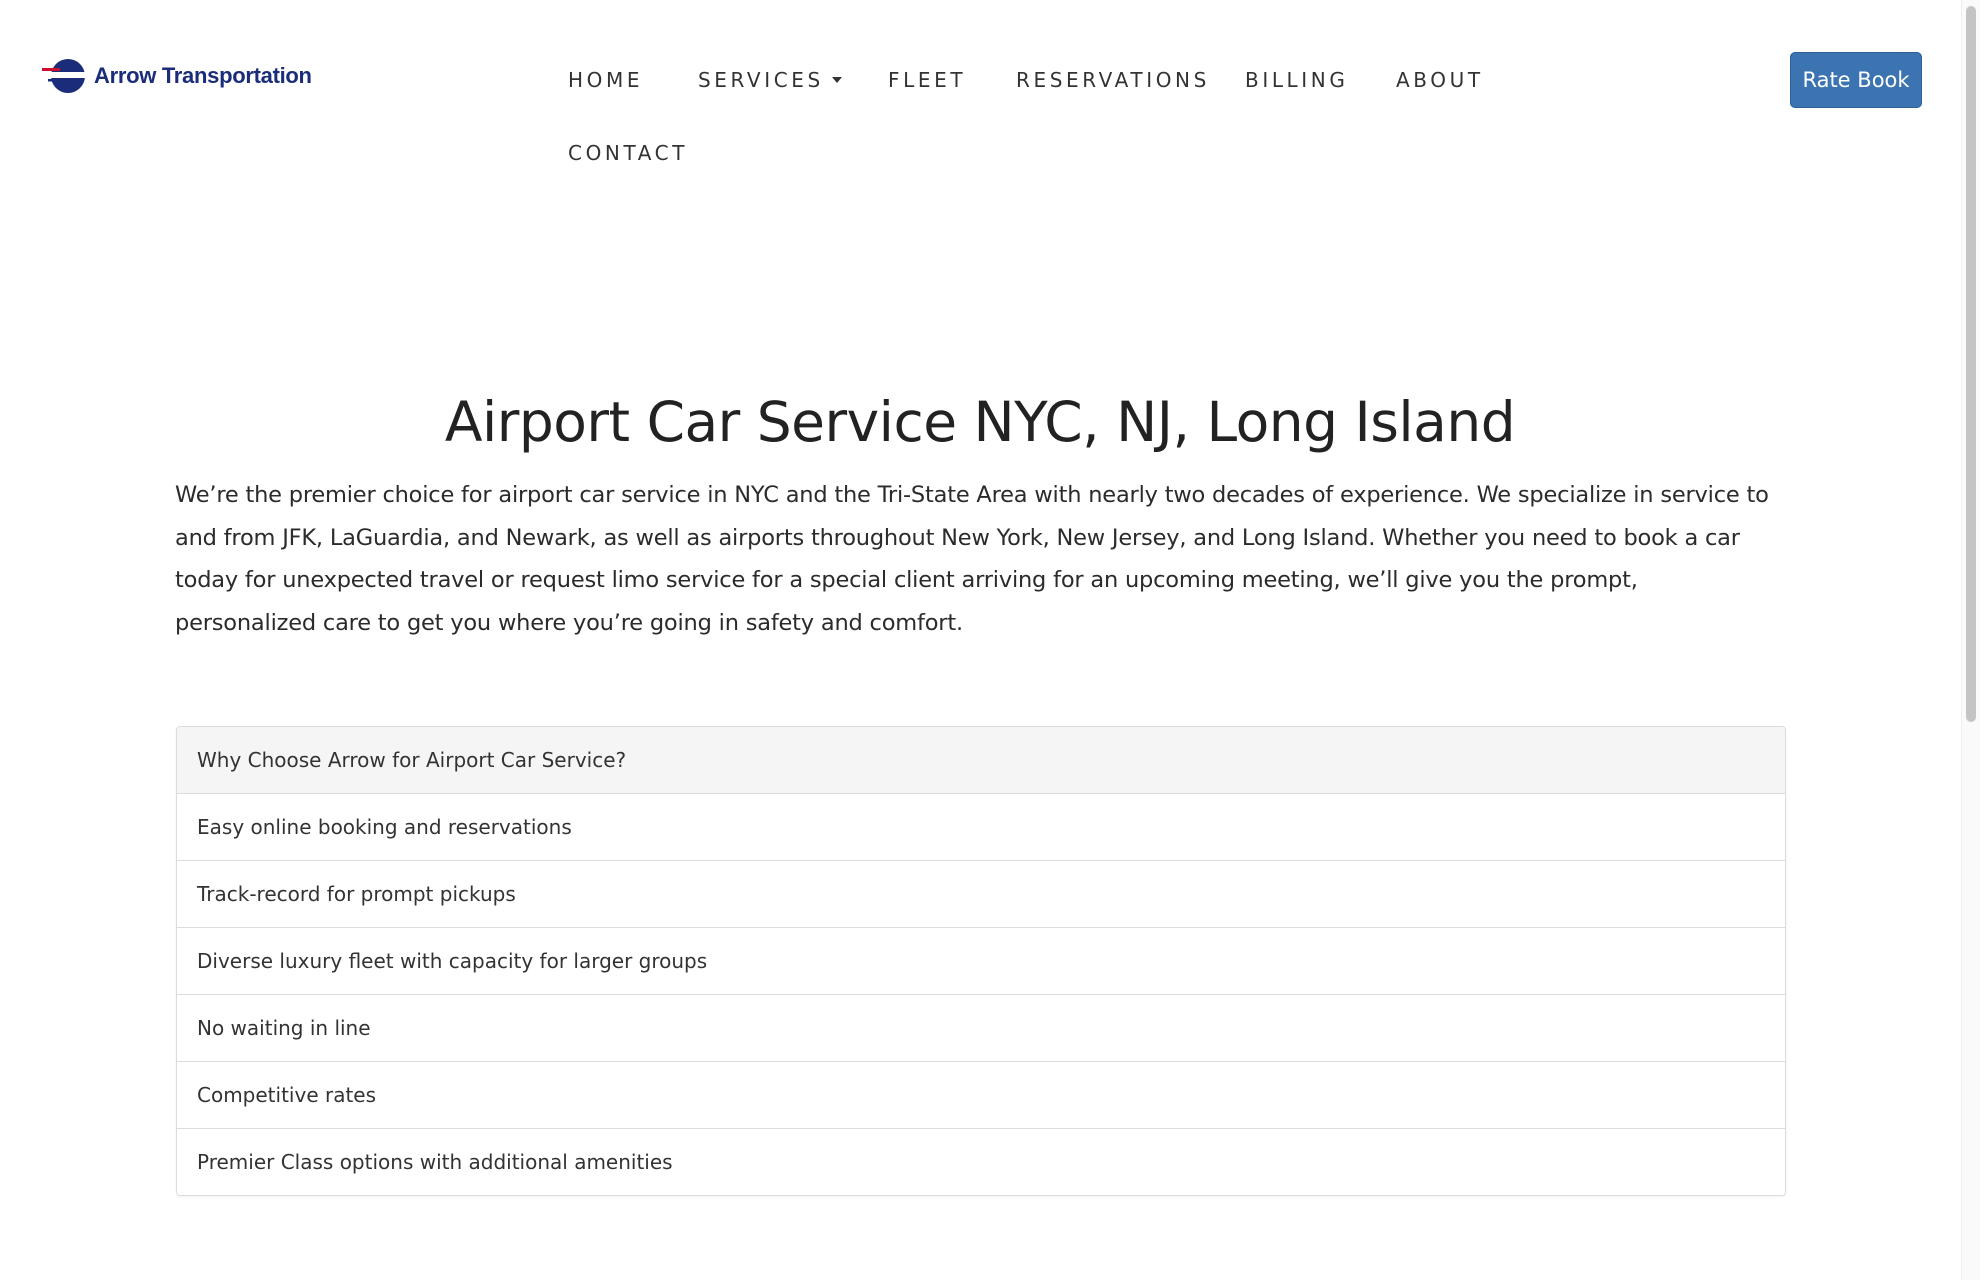 Image resolution: width=1980 pixels, height=1280 pixels. I want to click on nav-services: SERVICES, so click(770, 80).